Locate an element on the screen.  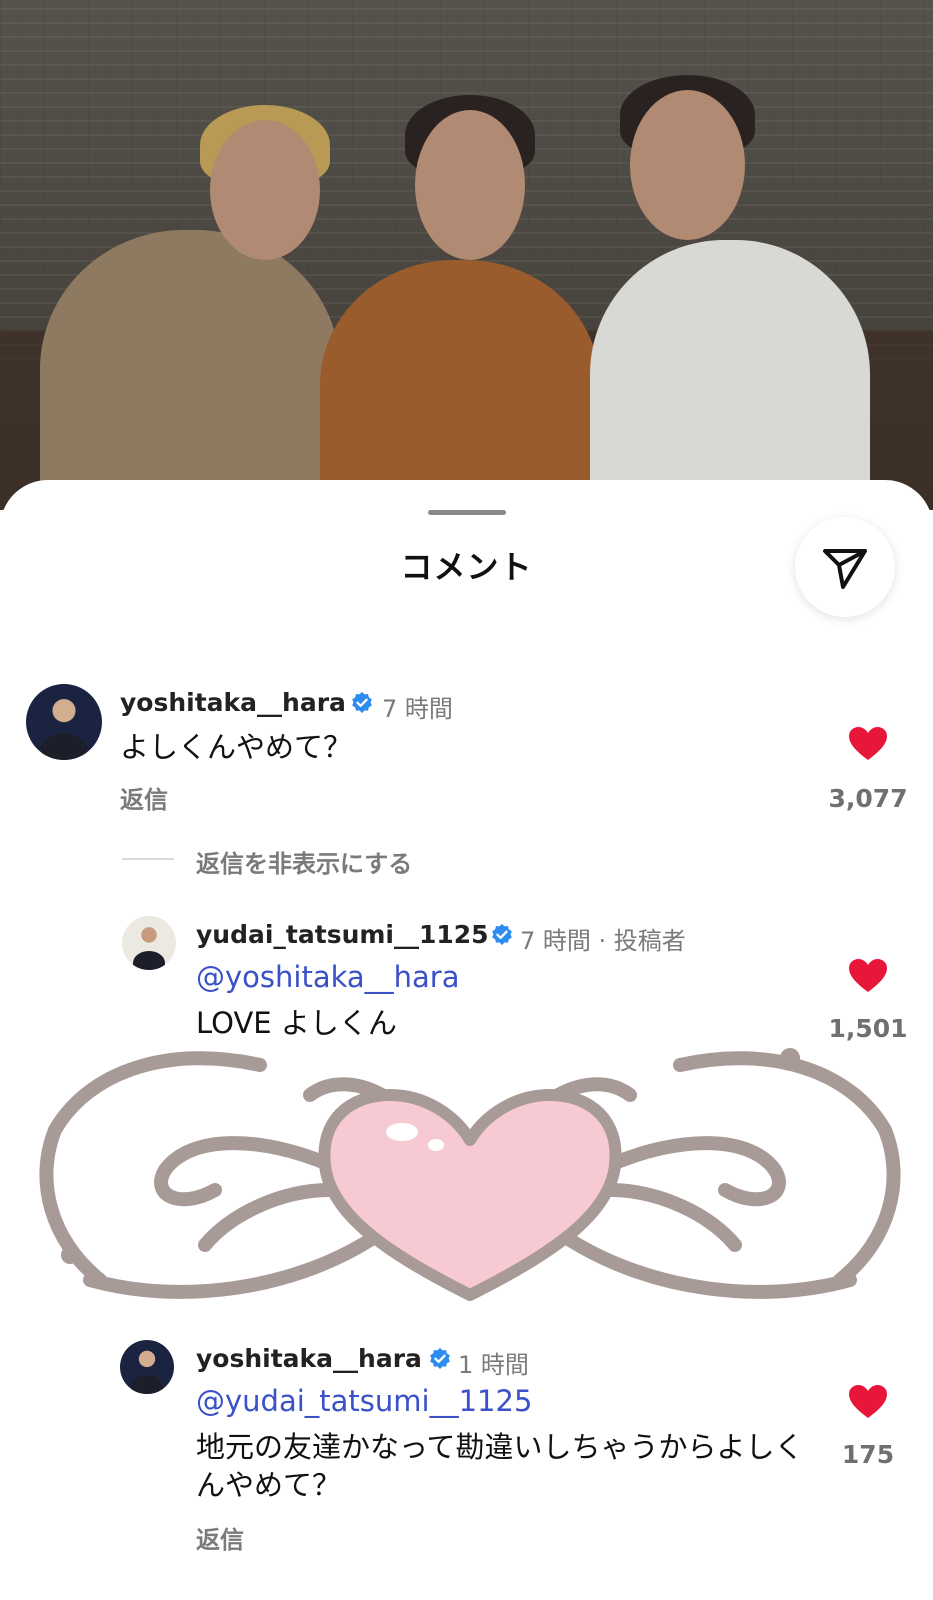
comment-time: 7 時間 is located at coordinates (417, 709).